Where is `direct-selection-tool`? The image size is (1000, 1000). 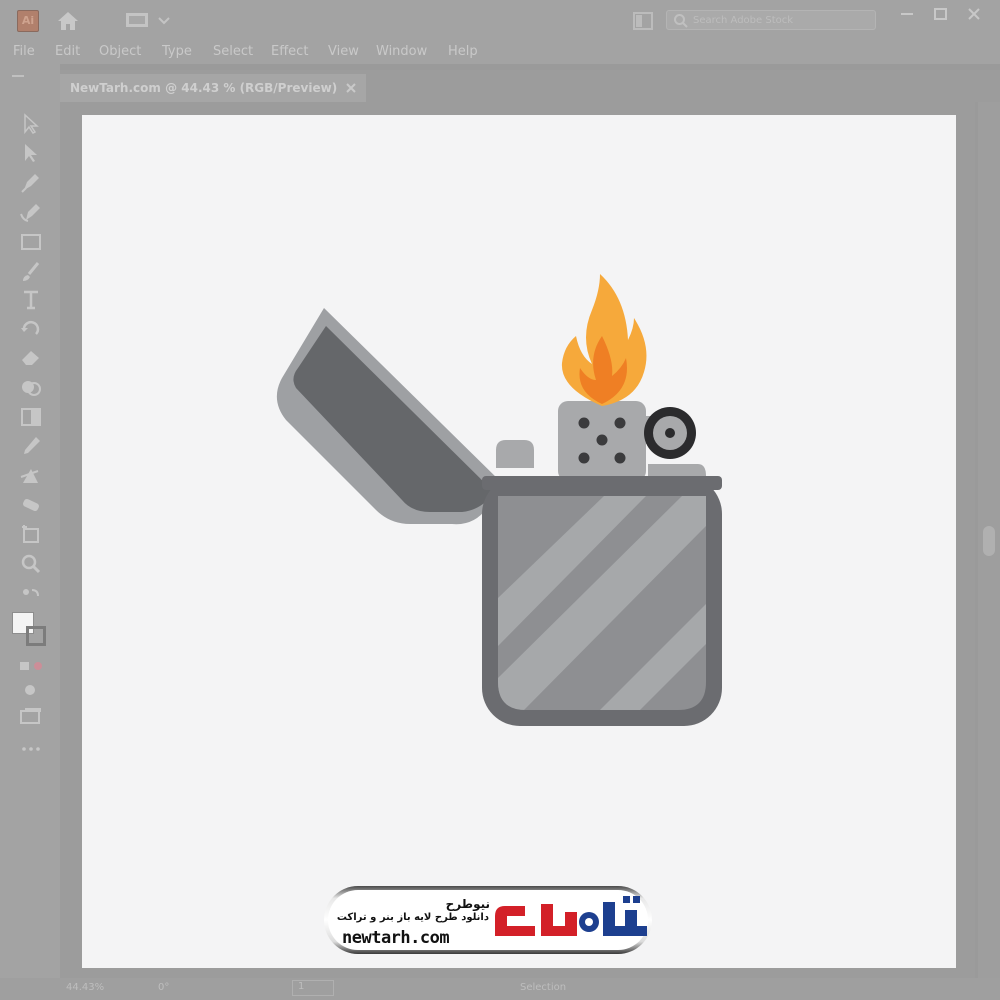
direct-selection-tool is located at coordinates (31, 153).